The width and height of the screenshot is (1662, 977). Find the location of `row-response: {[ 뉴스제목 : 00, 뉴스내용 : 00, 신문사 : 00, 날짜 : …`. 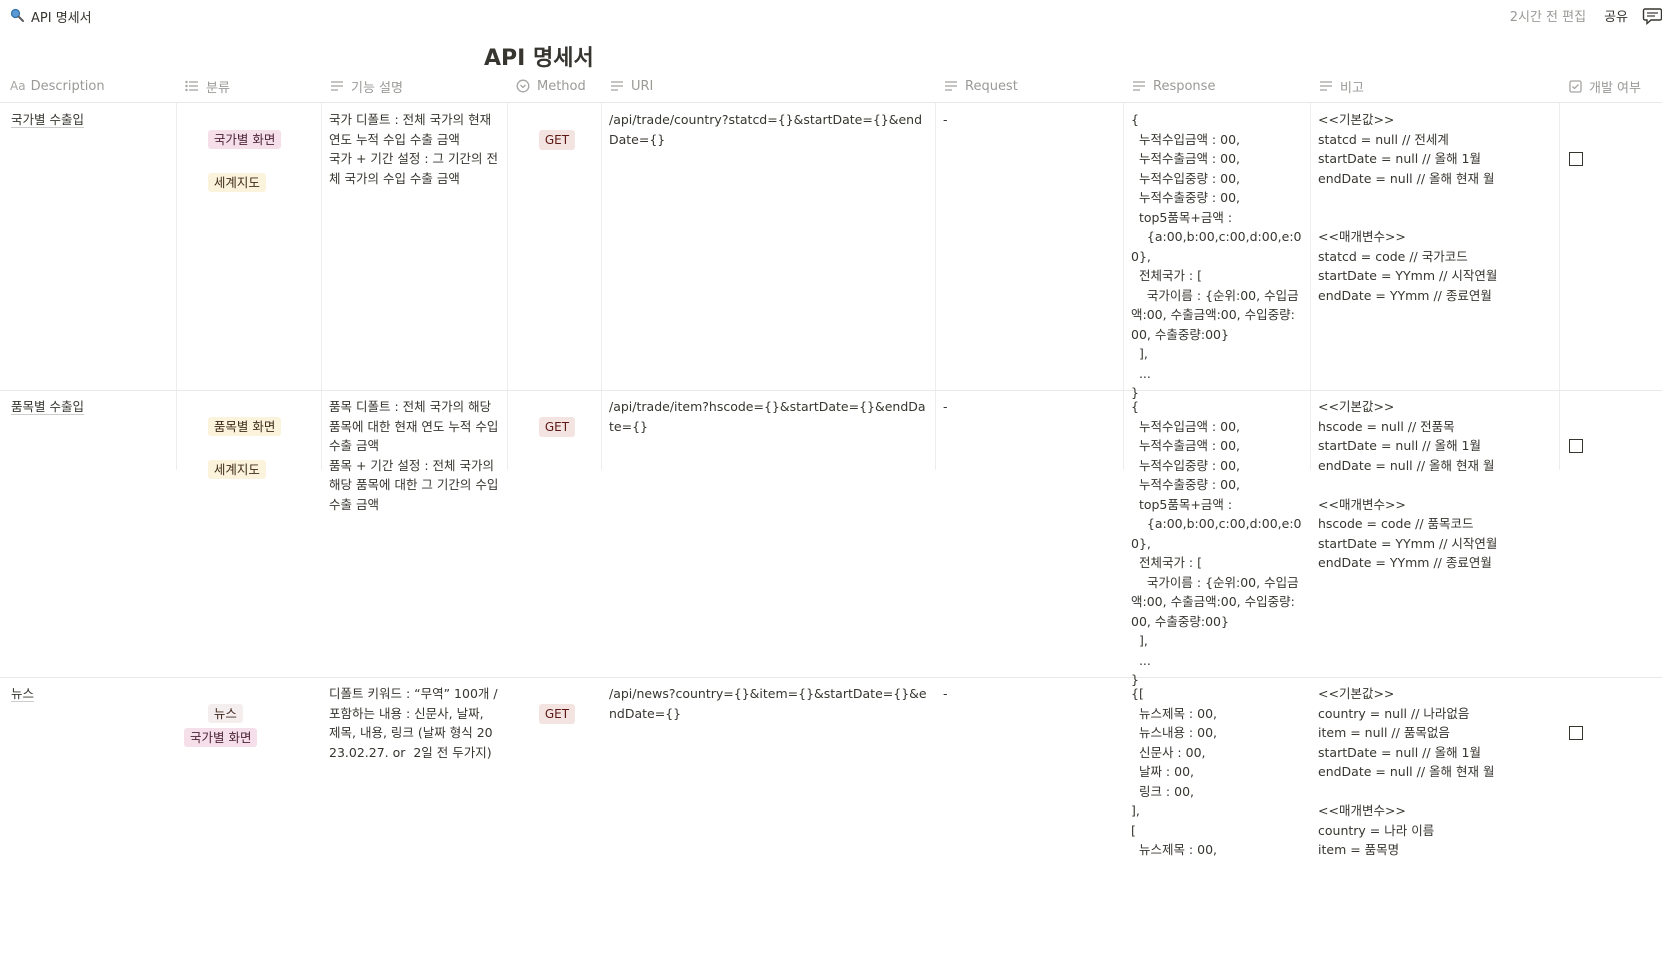

row-response: {[ 뉴스제목 : 00, 뉴스내용 : 00, 신문사 : 00, 날짜 : … is located at coordinates (1216, 772).